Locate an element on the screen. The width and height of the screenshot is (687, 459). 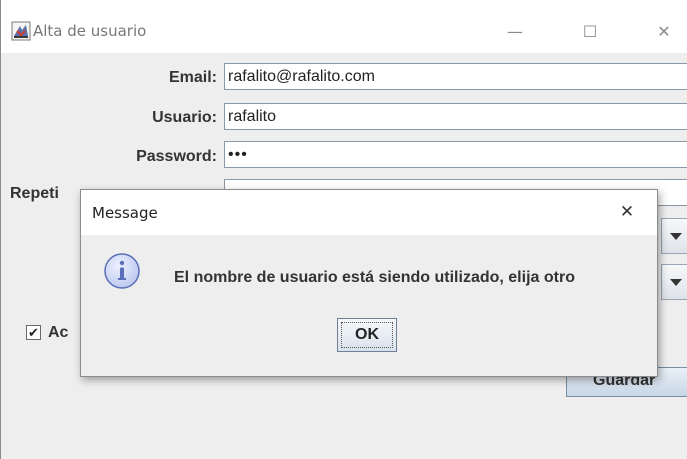
accept-checkbox: ✔ is located at coordinates (33, 332).